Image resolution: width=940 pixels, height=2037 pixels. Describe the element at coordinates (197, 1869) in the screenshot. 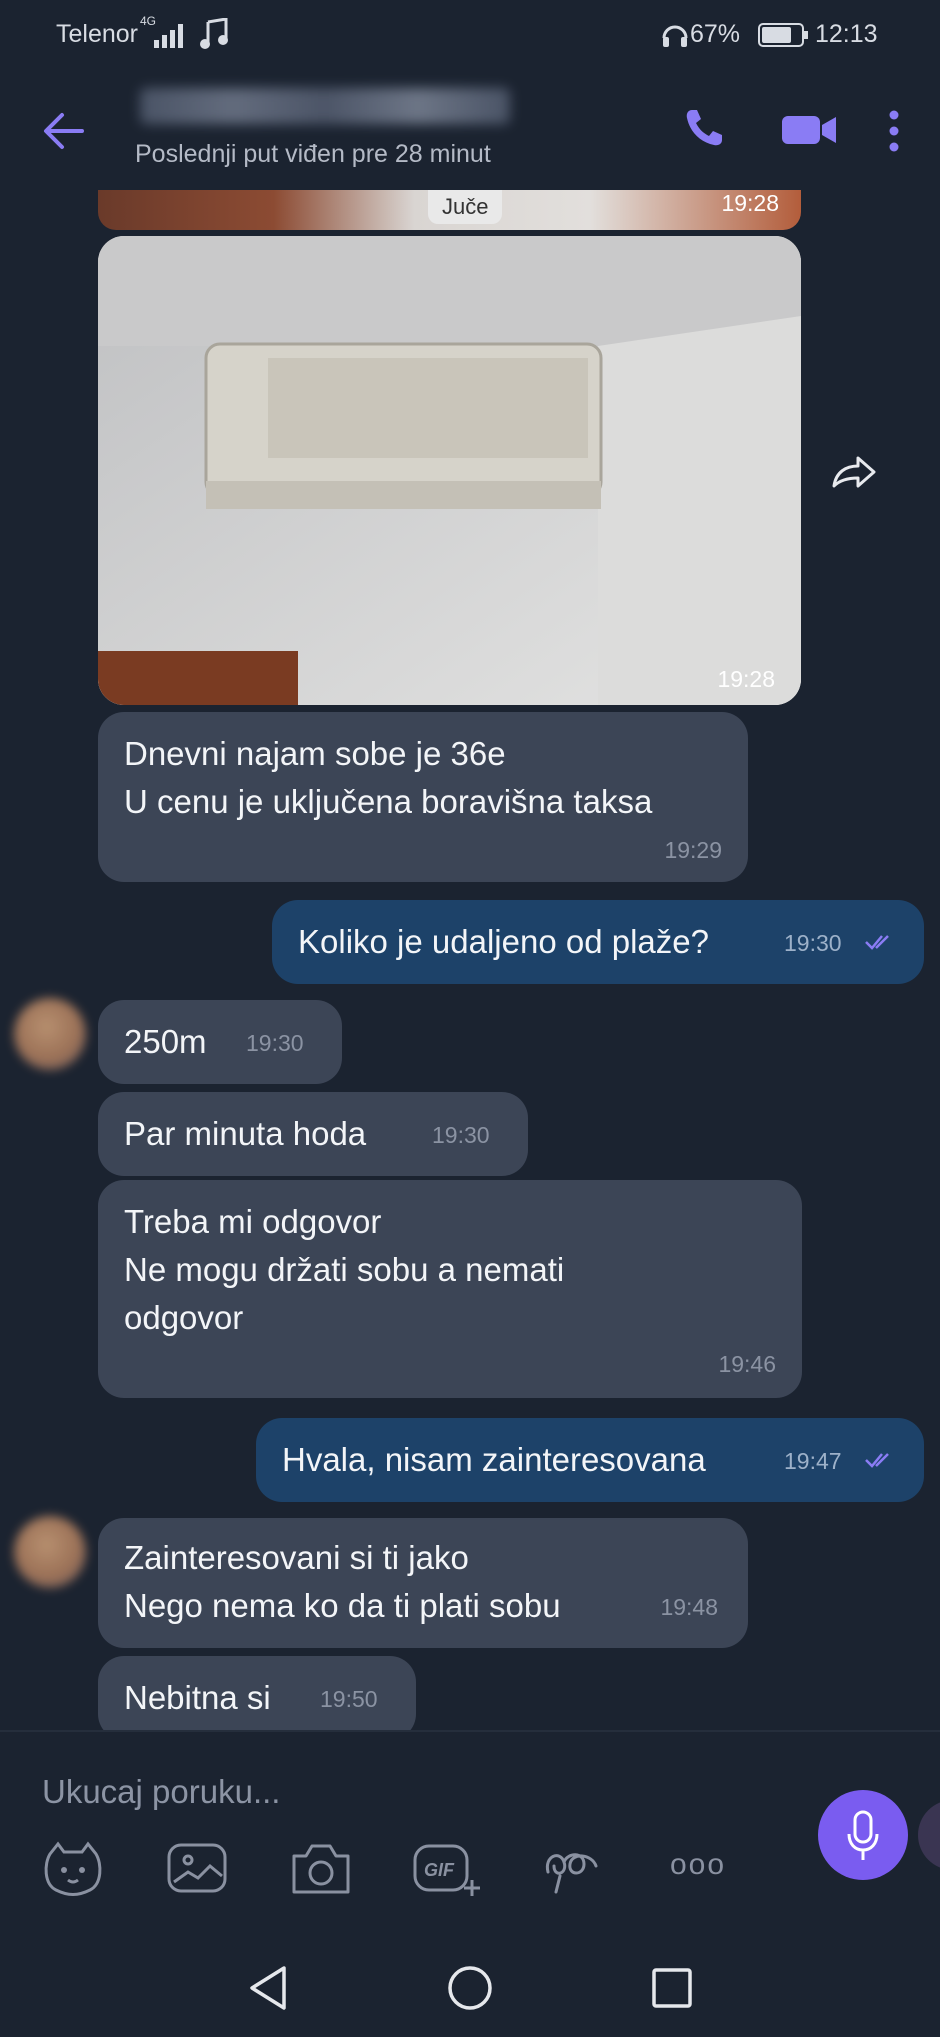

I see `gallery-icon` at that location.